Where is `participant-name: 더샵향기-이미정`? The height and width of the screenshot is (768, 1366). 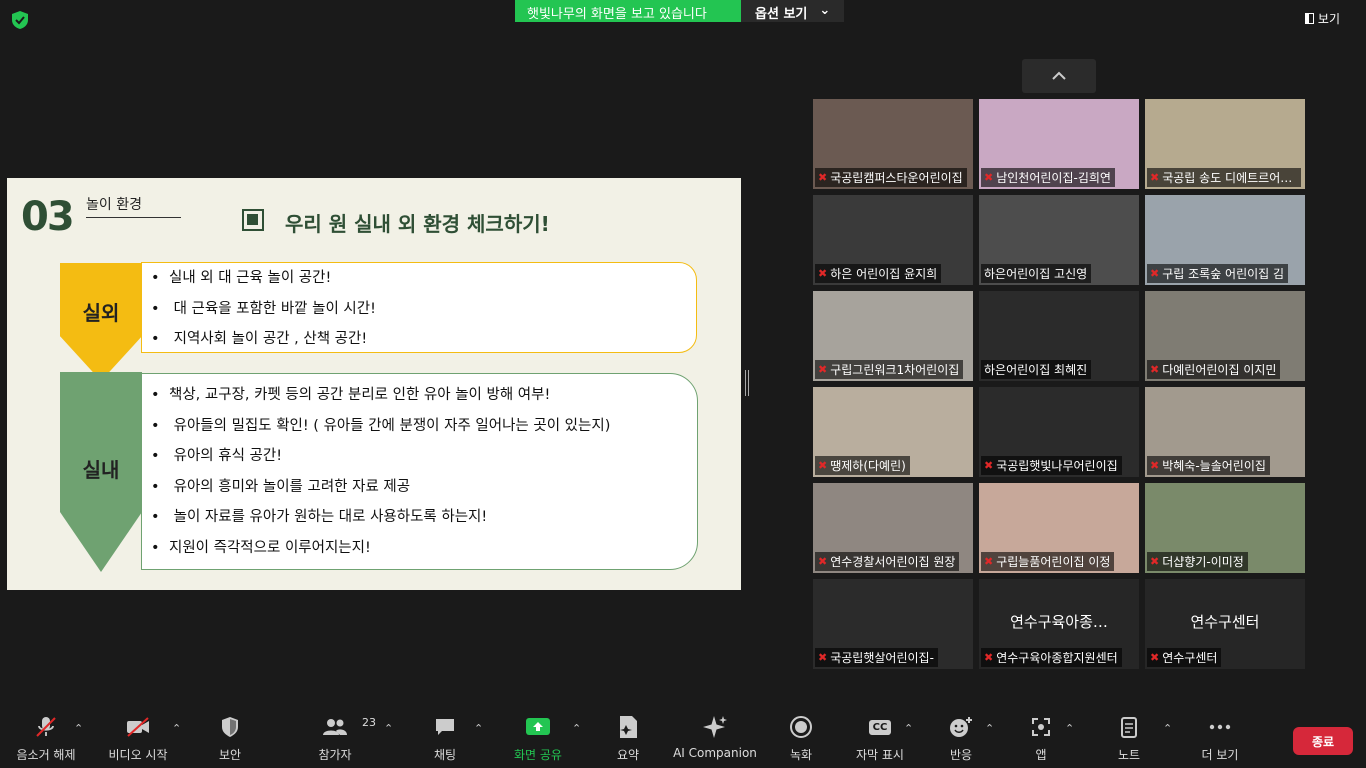
participant-name: 더샵향기-이미정 is located at coordinates (1203, 562).